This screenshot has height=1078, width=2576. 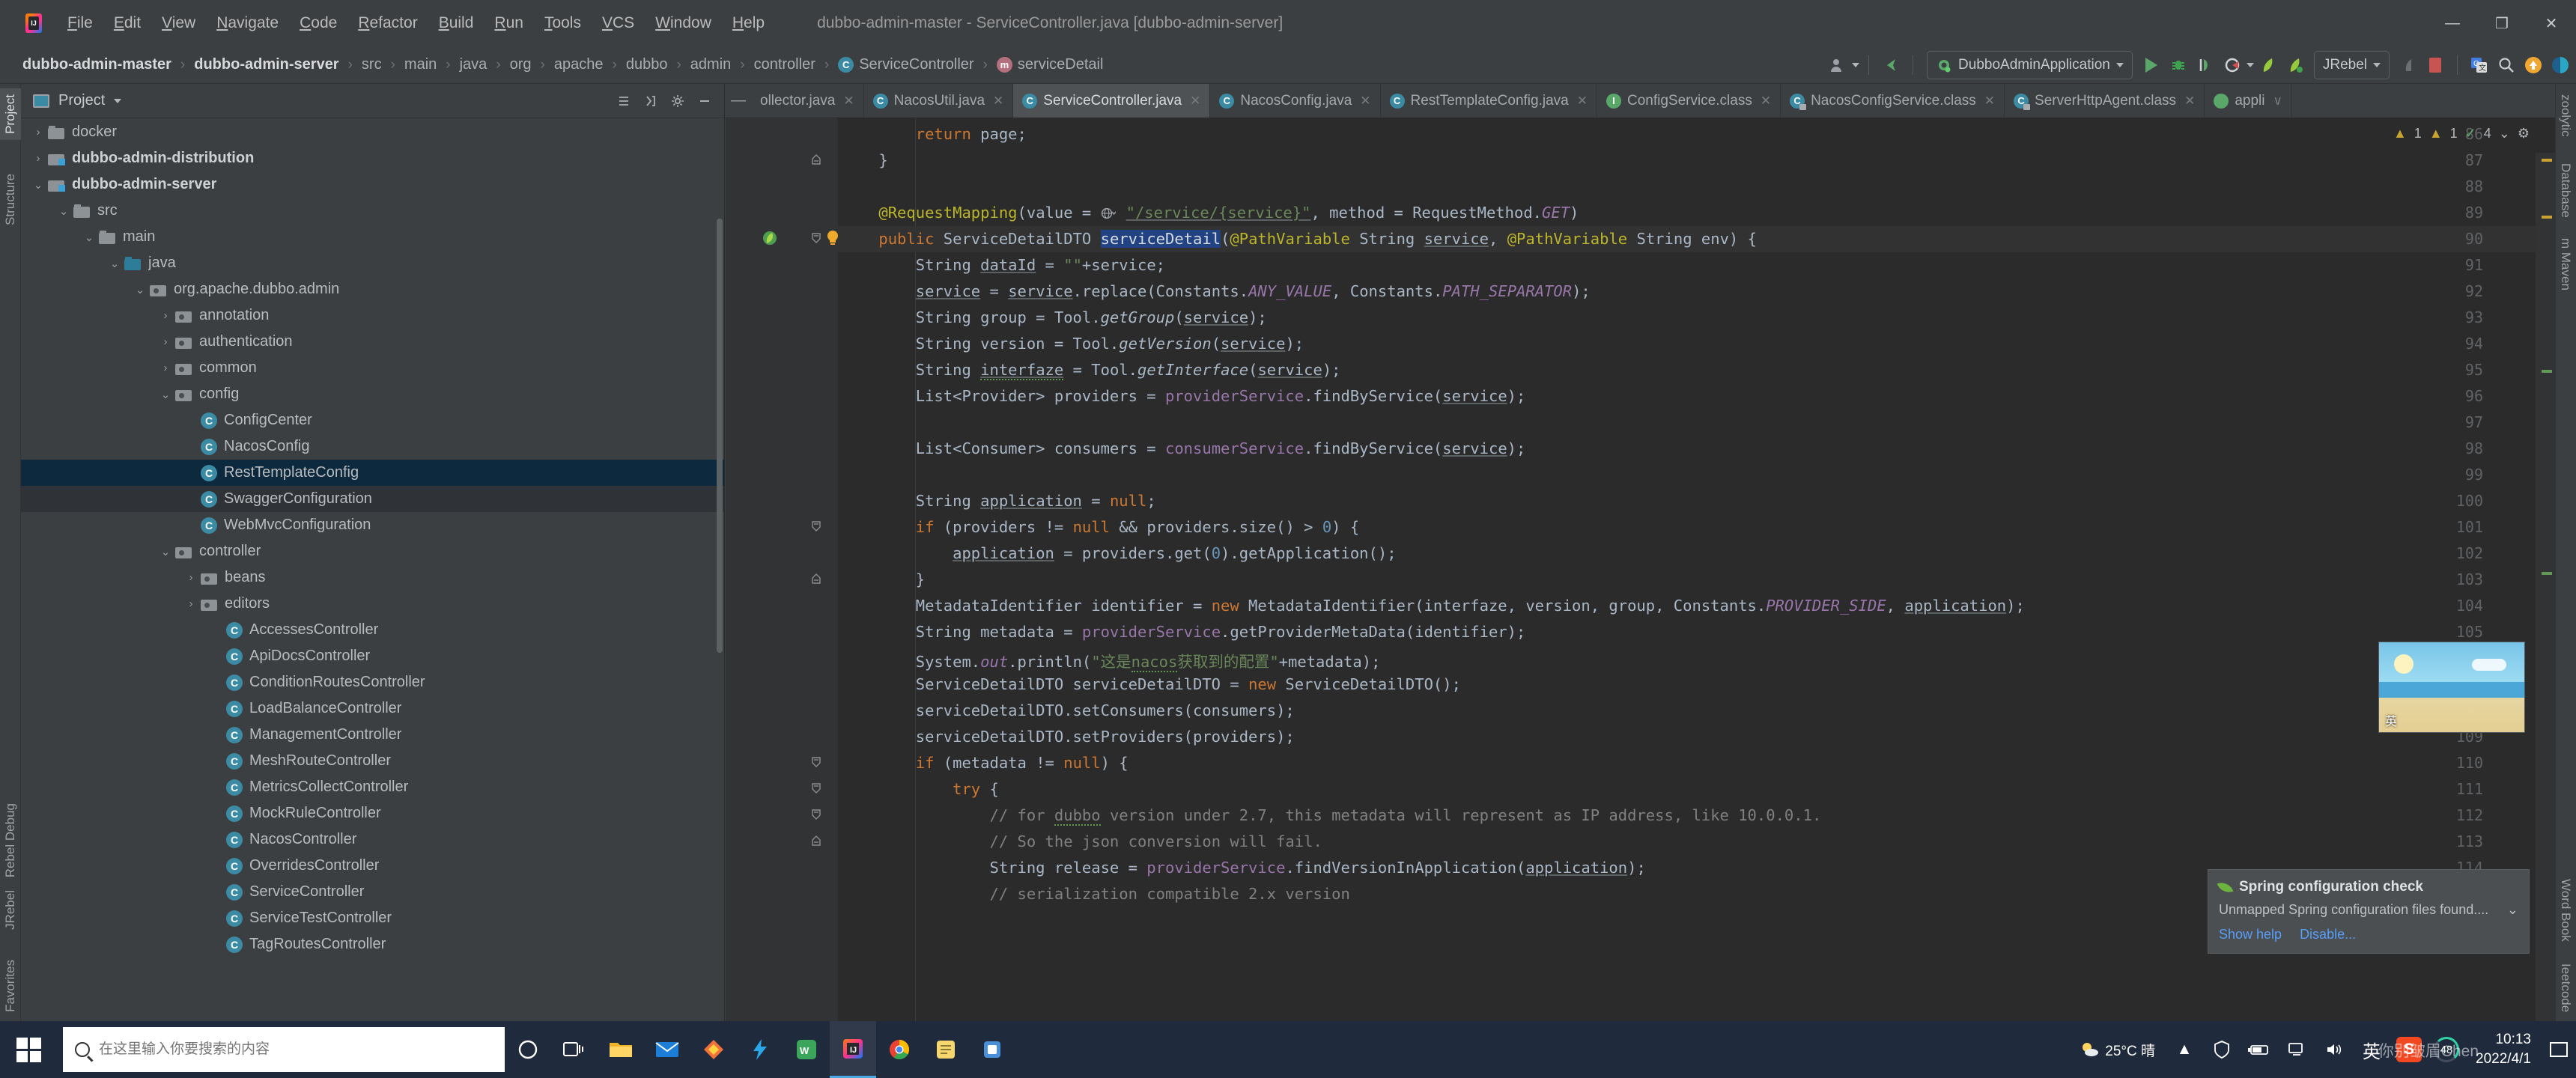 What do you see at coordinates (372, 577) in the screenshot?
I see `tree-node: › beans` at bounding box center [372, 577].